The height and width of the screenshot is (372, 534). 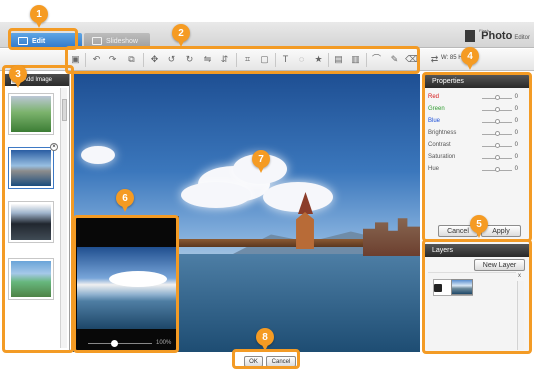 What do you see at coordinates (497, 36) in the screenshot?
I see `brand-logo: Flash Photo Editor` at bounding box center [497, 36].